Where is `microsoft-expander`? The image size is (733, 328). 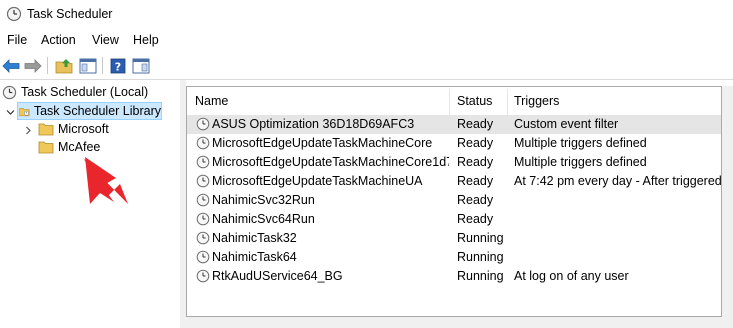
microsoft-expander is located at coordinates (28, 130).